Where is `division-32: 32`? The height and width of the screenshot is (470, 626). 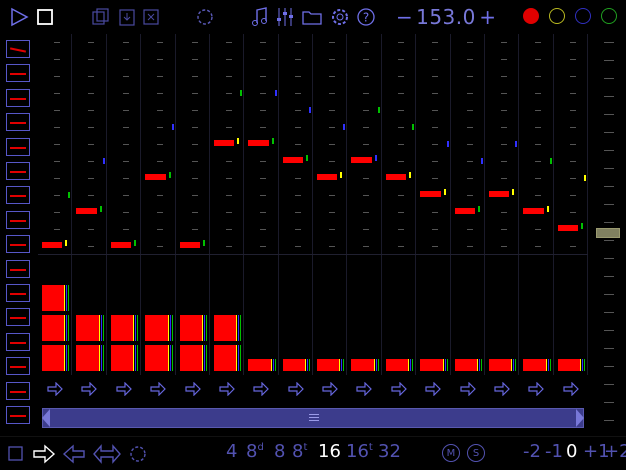 division-32: 32 is located at coordinates (389, 452).